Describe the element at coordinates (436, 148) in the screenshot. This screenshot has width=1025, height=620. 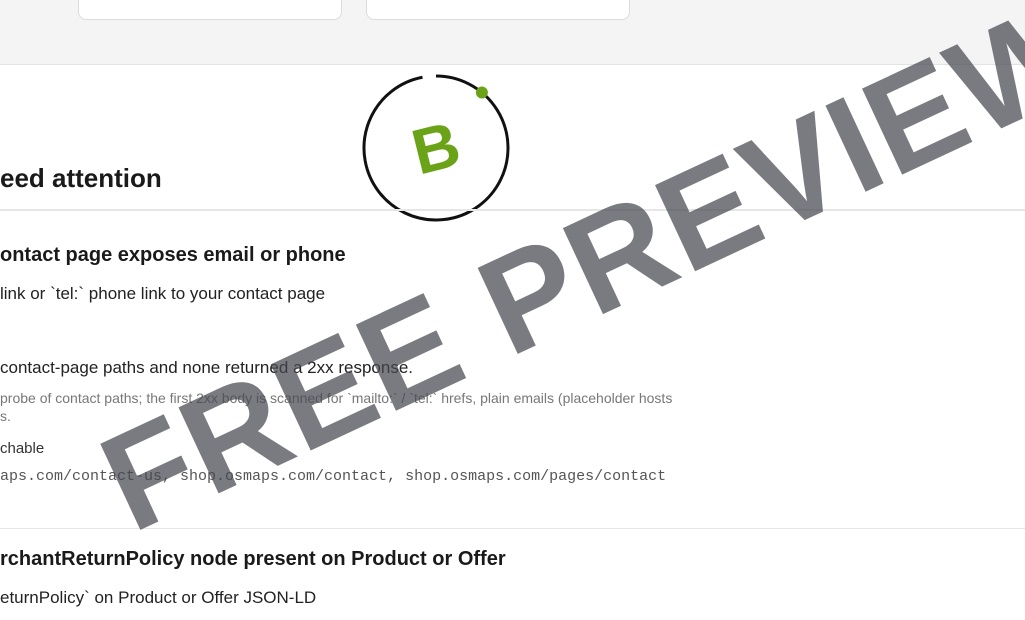
I see `grade-badge: B` at that location.